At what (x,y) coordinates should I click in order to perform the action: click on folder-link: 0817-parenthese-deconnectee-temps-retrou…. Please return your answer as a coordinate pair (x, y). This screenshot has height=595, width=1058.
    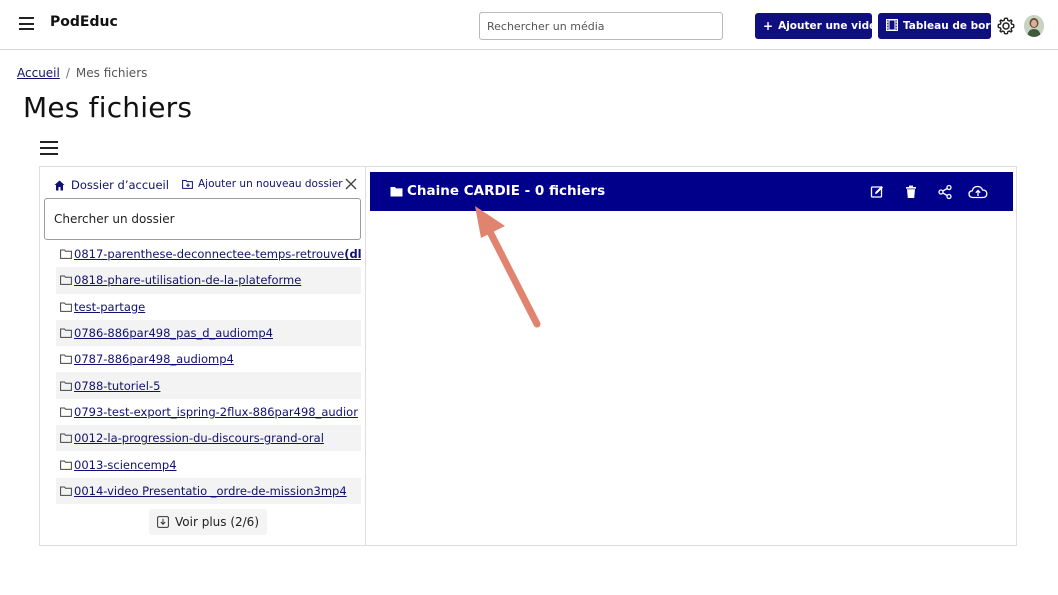
    Looking at the image, I should click on (209, 254).